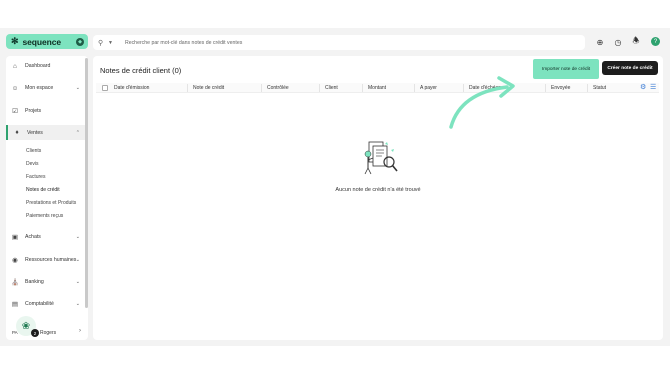 This screenshot has width=670, height=376. I want to click on gear-icon: ⚙, so click(643, 87).